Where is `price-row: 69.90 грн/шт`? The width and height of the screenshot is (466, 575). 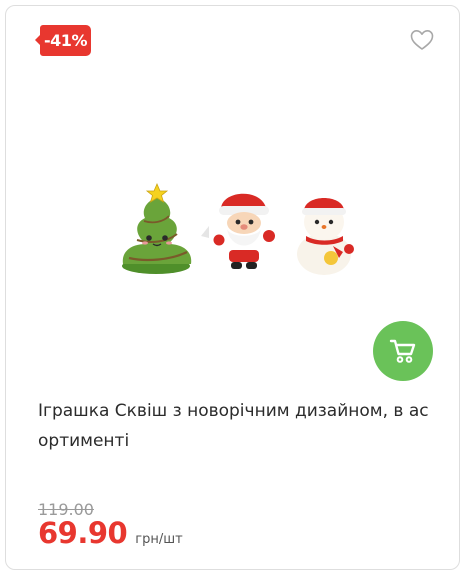 price-row: 69.90 грн/шт is located at coordinates (110, 536).